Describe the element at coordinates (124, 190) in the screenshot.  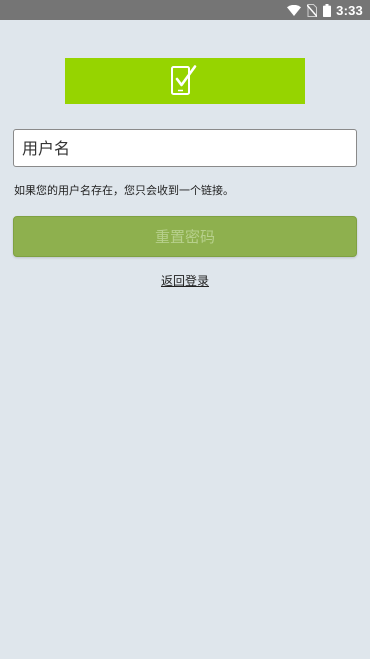
I see `hint-text: 如果您的用户名存在，您只会收到一个链接。` at that location.